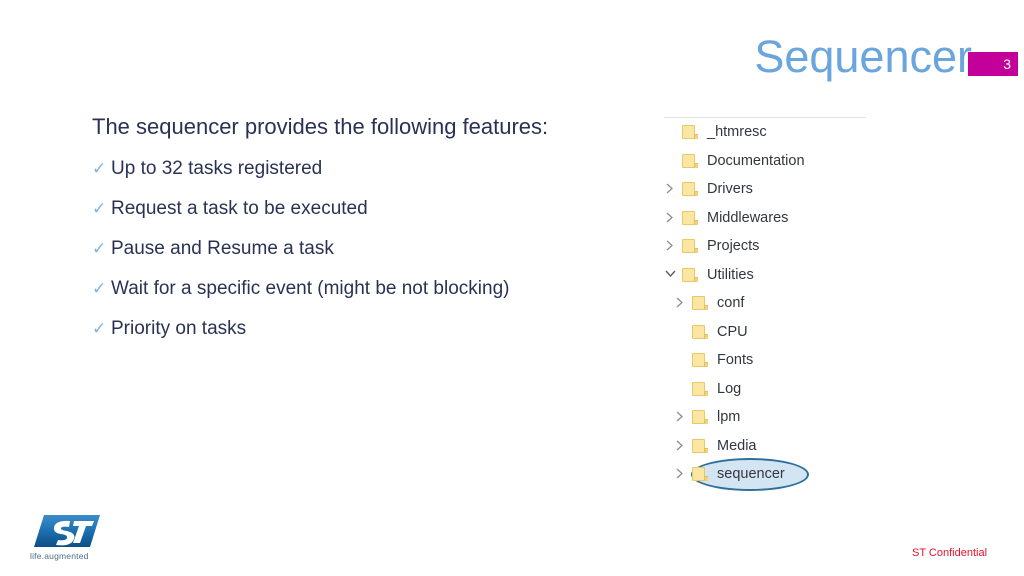 The image size is (1024, 576). Describe the element at coordinates (765, 332) in the screenshot. I see `tree-item: CPU` at that location.